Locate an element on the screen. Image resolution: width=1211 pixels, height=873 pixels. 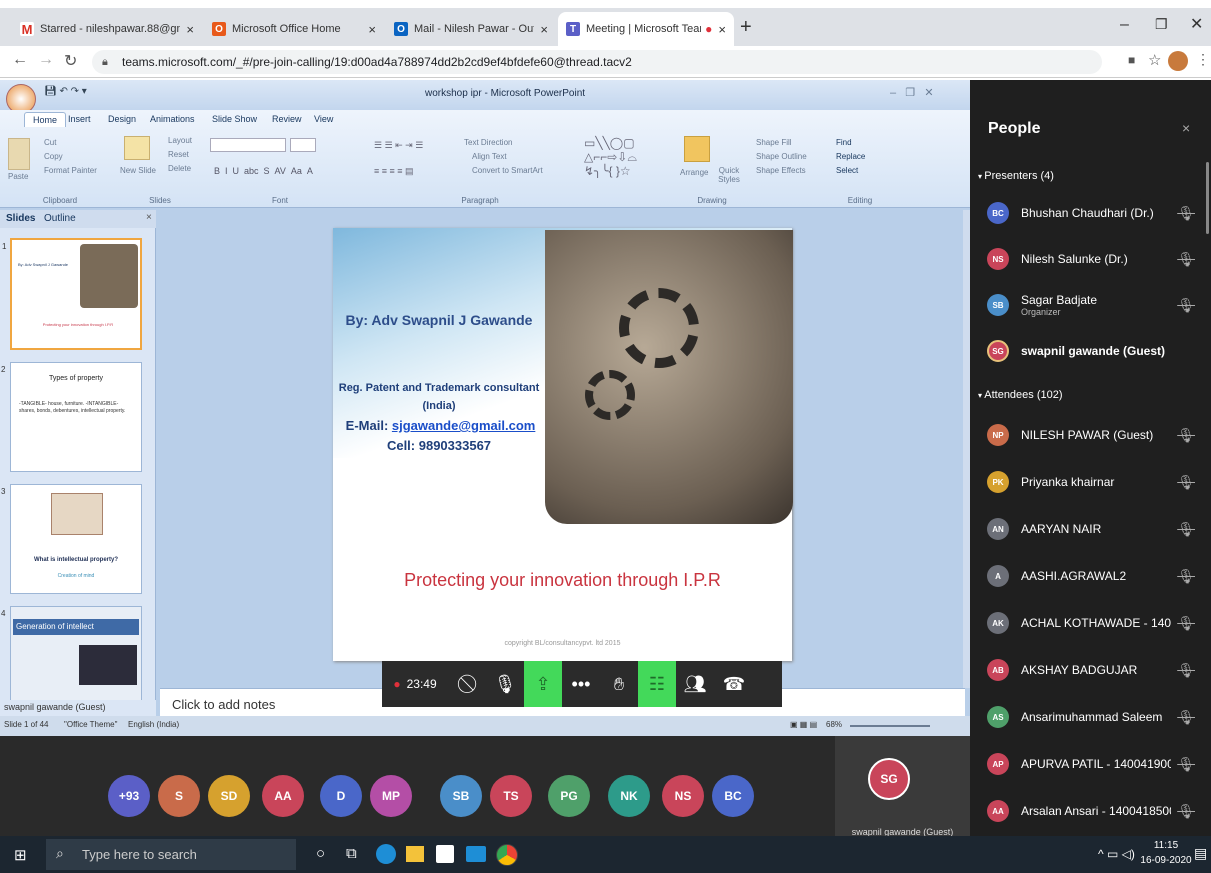
tab-gmail: M Starred - nileshpawar.88@gmail. × is located at coordinates (107, 29).